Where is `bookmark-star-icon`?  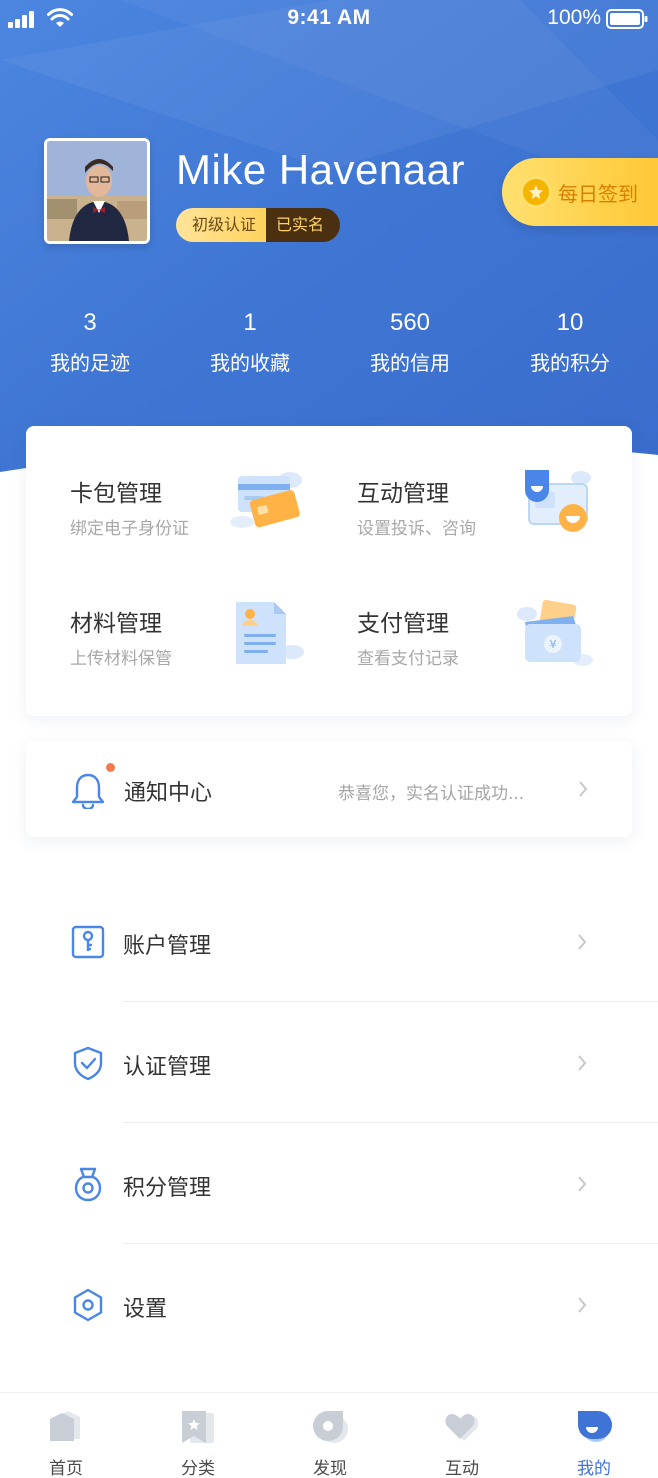
bookmark-star-icon is located at coordinates (198, 1427).